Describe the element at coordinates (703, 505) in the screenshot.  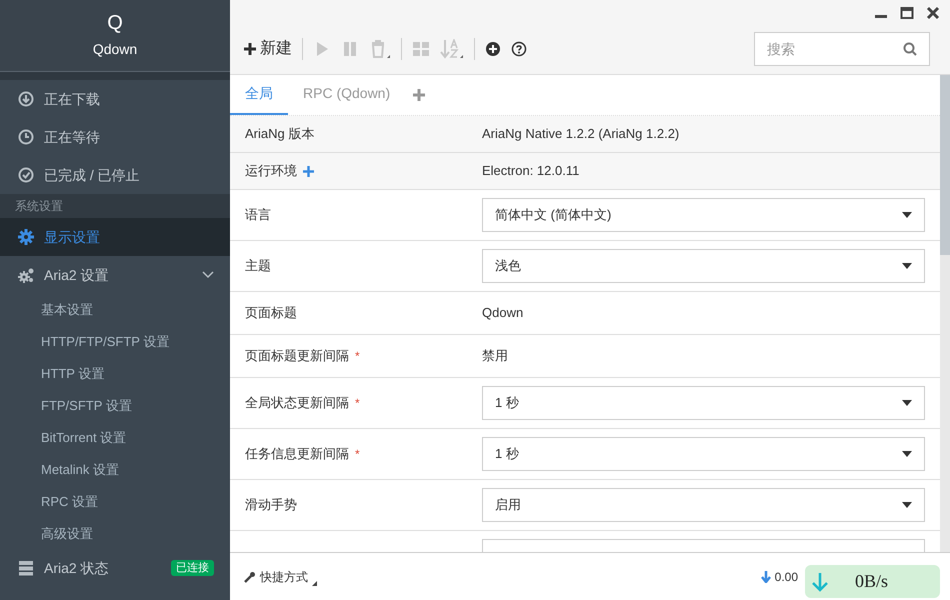
I see `dropdown: 启用` at that location.